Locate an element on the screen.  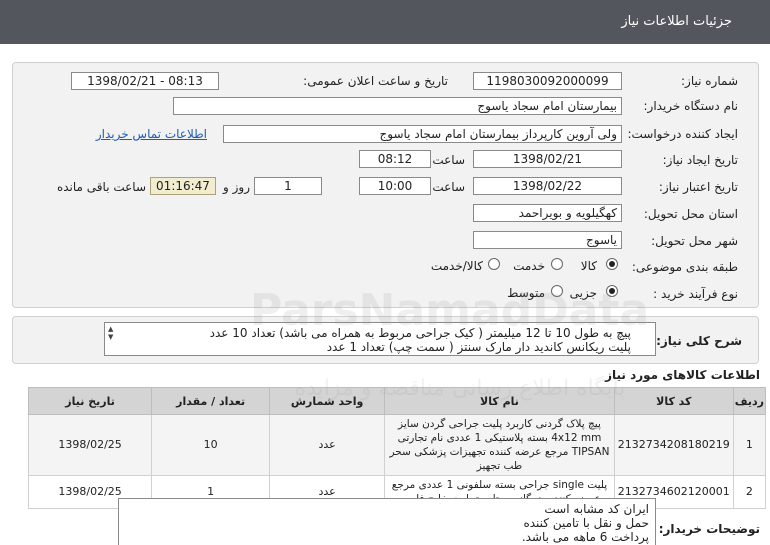
city-field: یاسوج is located at coordinates (547, 240).